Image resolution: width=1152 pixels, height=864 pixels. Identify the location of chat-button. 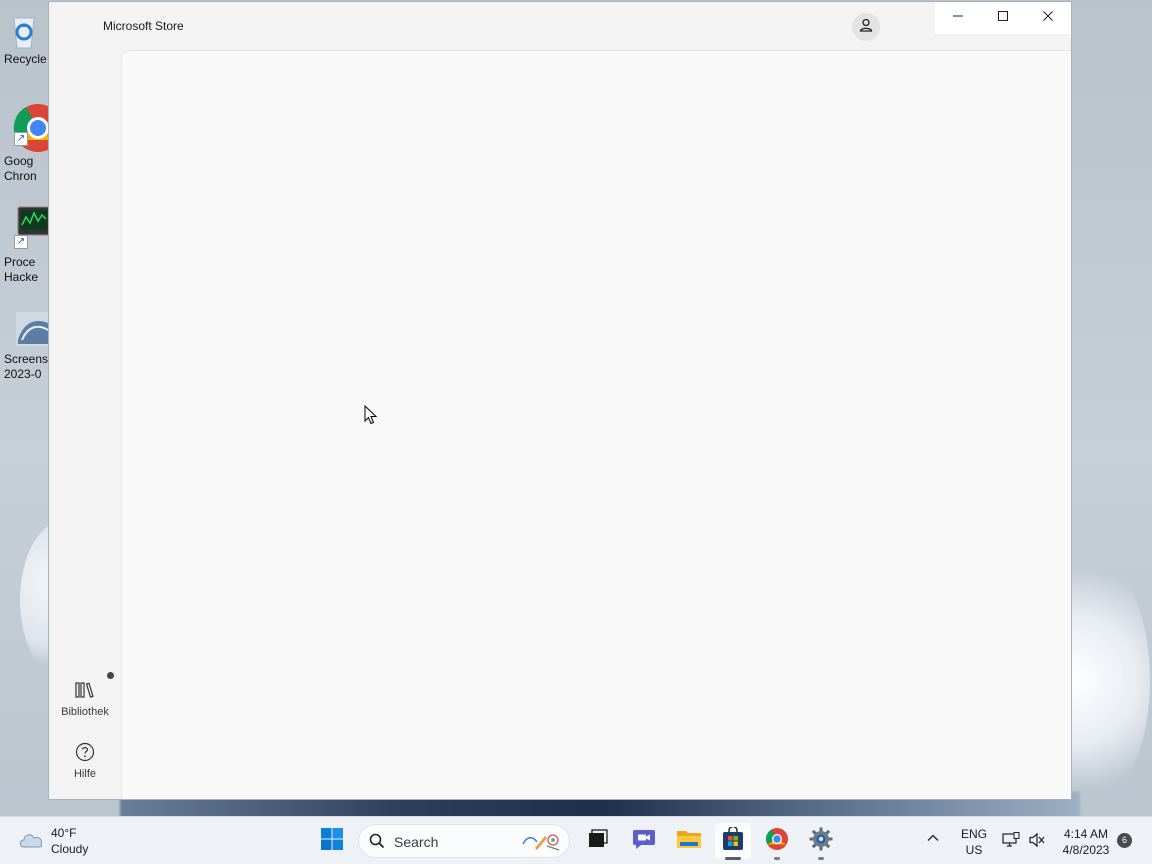
(644, 841).